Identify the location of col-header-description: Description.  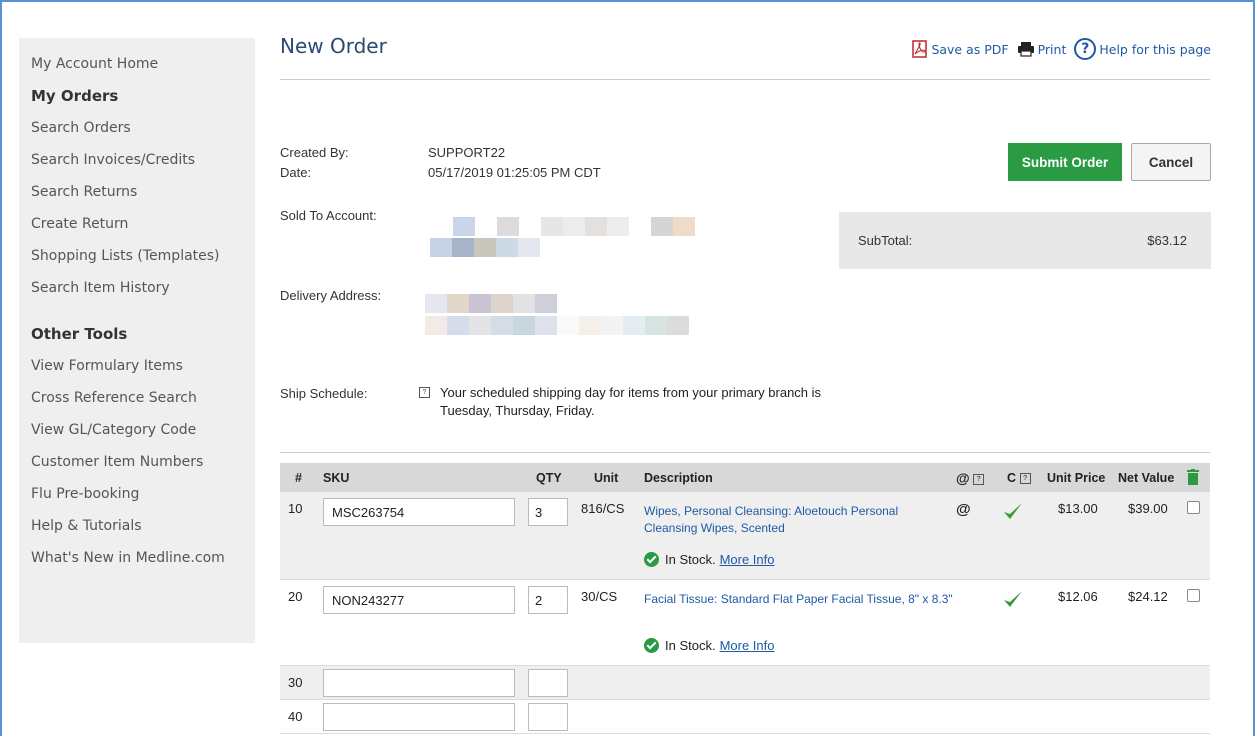
(678, 478).